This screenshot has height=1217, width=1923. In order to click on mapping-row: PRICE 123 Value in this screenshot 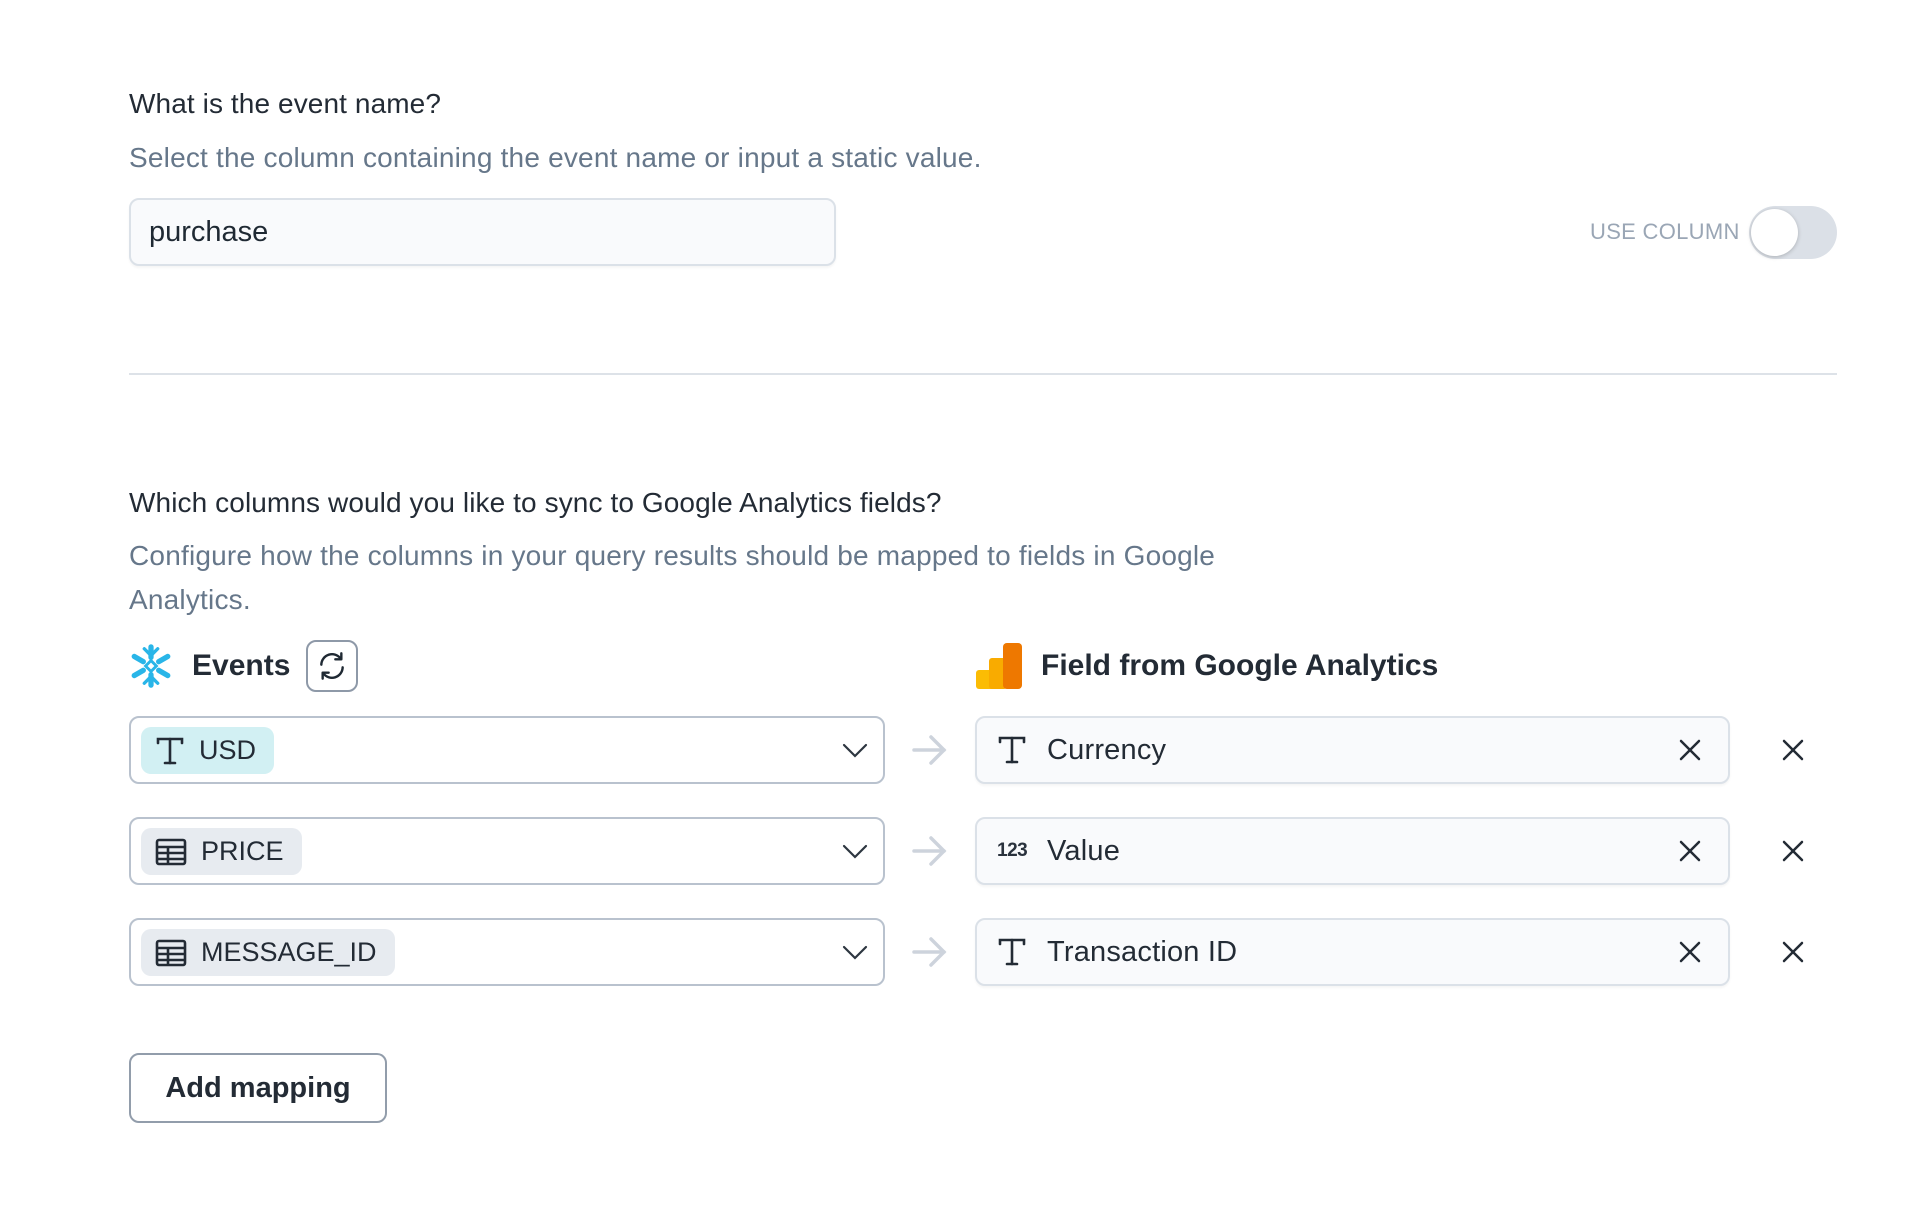, I will do `click(961, 851)`.